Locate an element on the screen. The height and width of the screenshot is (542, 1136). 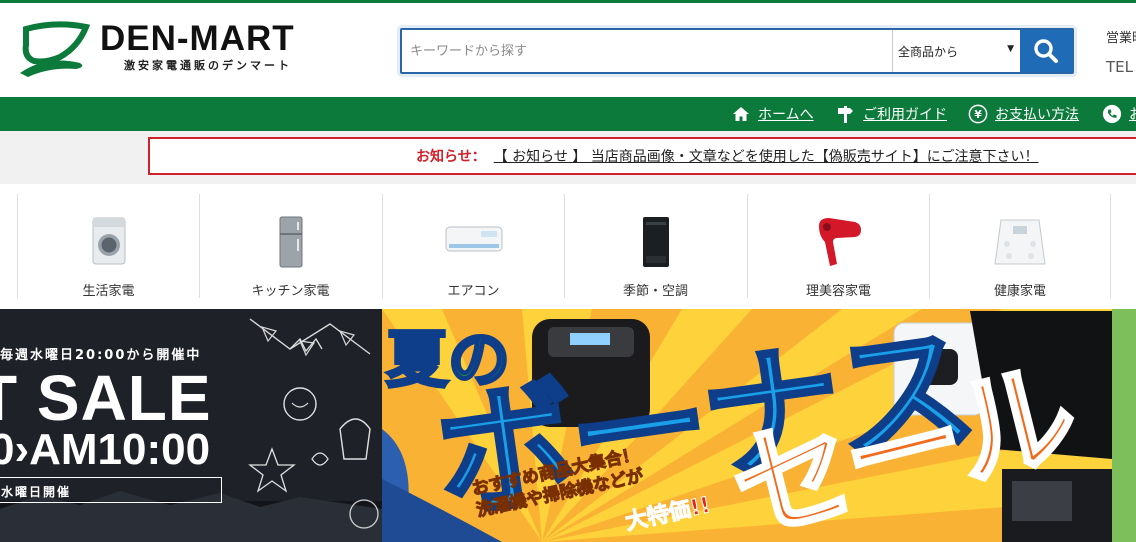
category-kitchen: キッチン家電 is located at coordinates (290, 246).